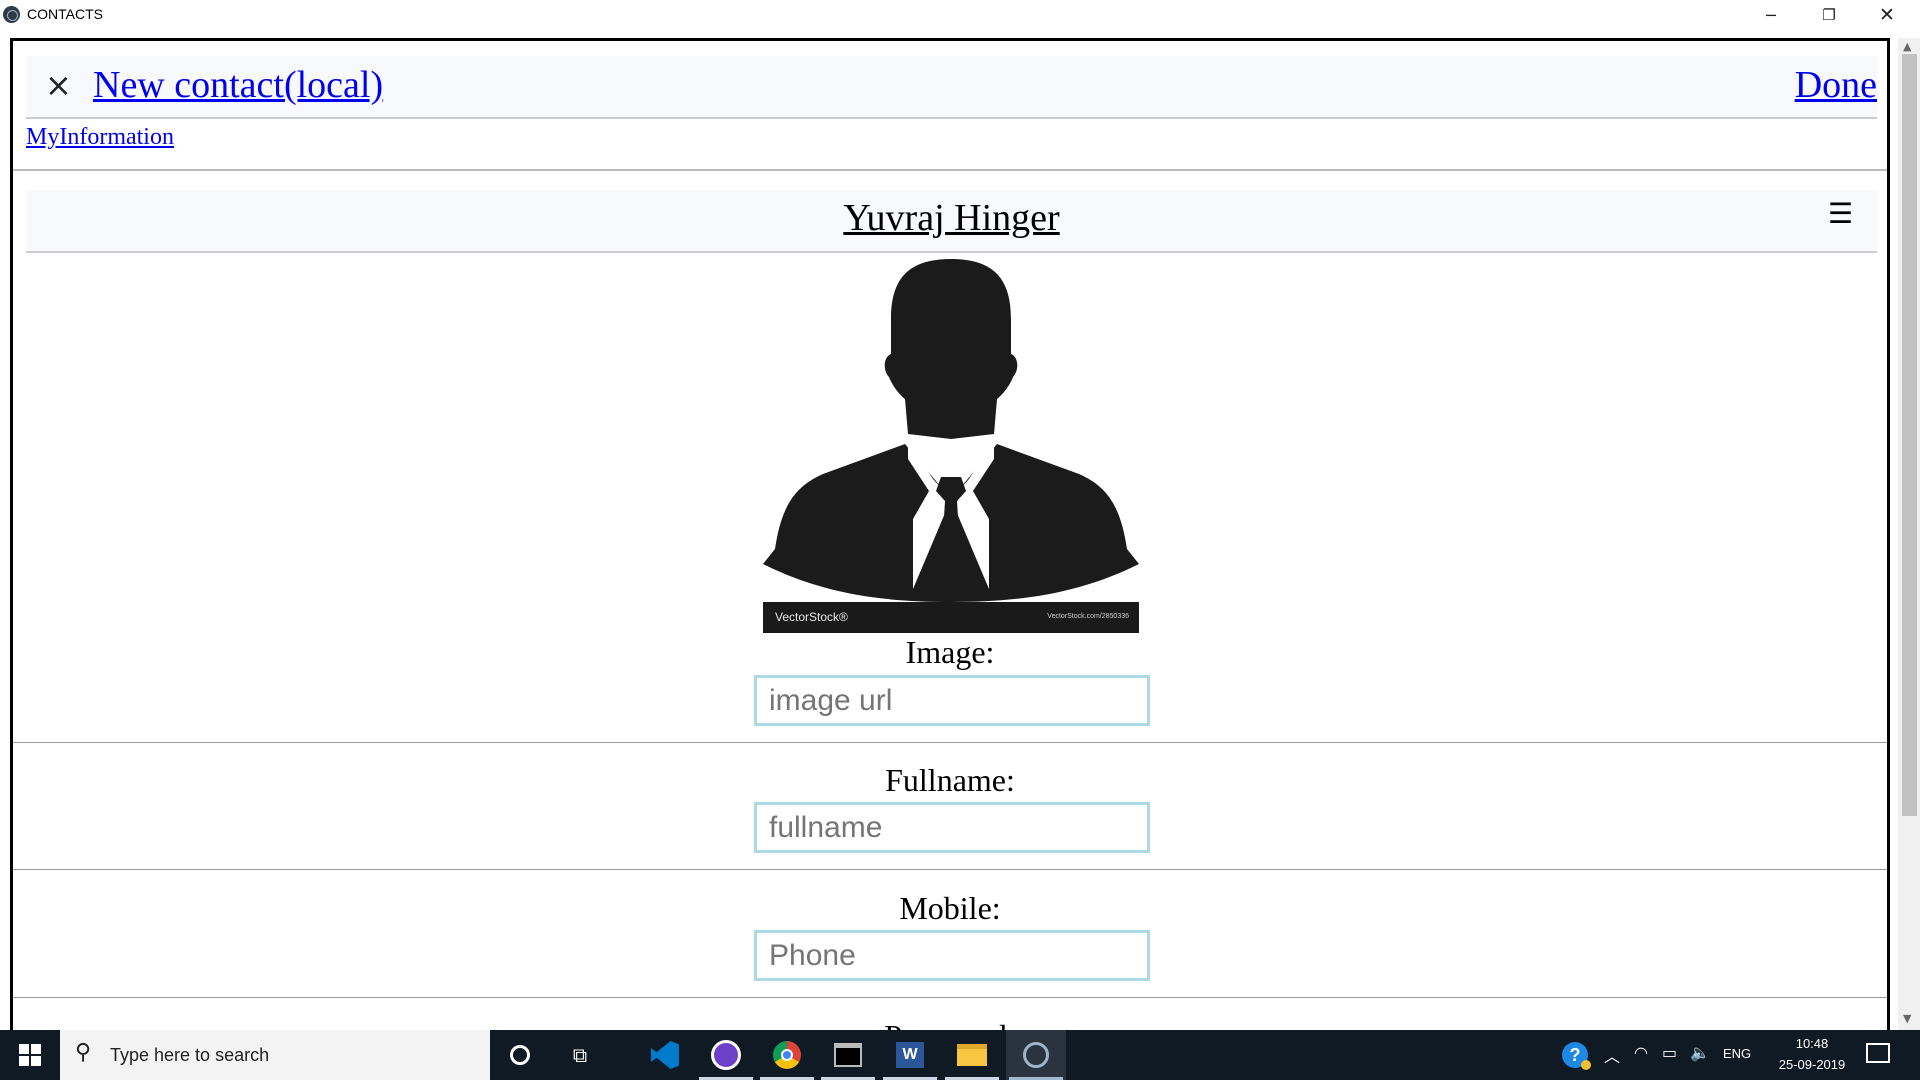  Describe the element at coordinates (951, 218) in the screenshot. I see `contact-name: Yuvraj Hinger` at that location.